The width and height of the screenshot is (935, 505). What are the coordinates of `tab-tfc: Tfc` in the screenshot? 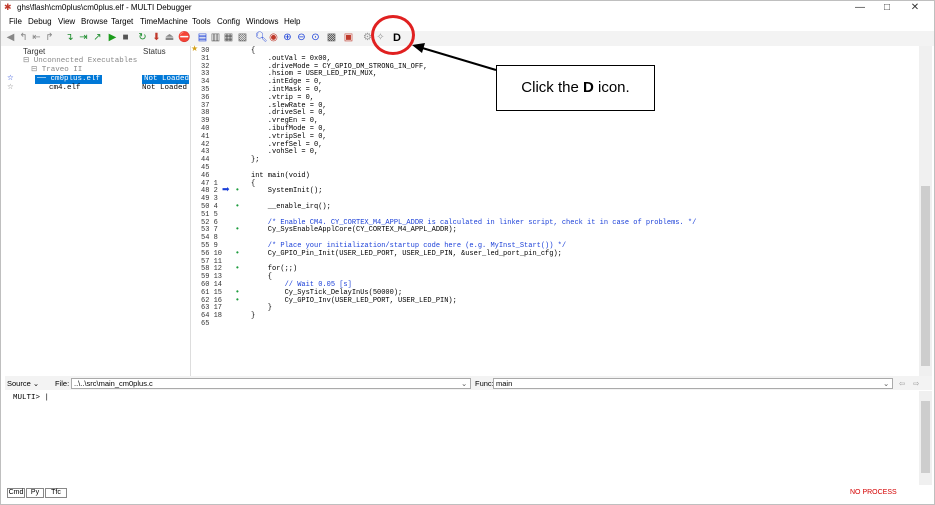 It's located at (56, 493).